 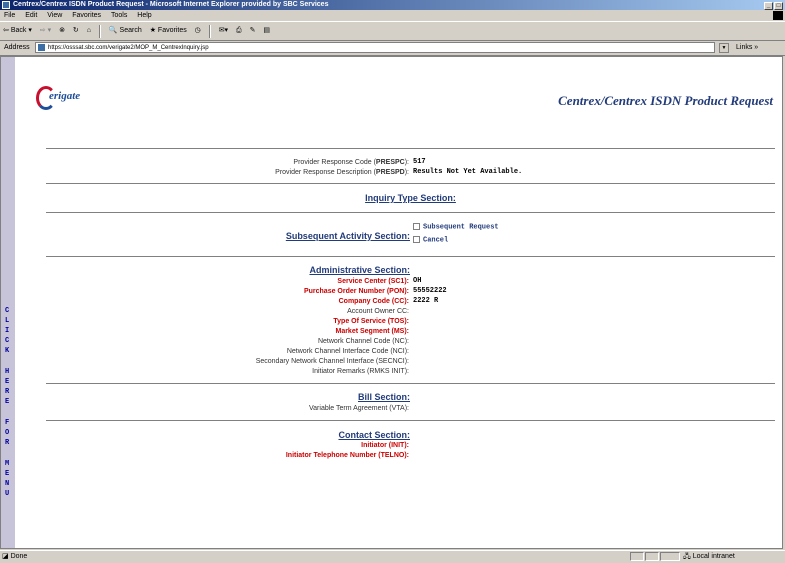 What do you see at coordinates (410, 445) in the screenshot?
I see `initiator-row: Initiator (INIT):` at bounding box center [410, 445].